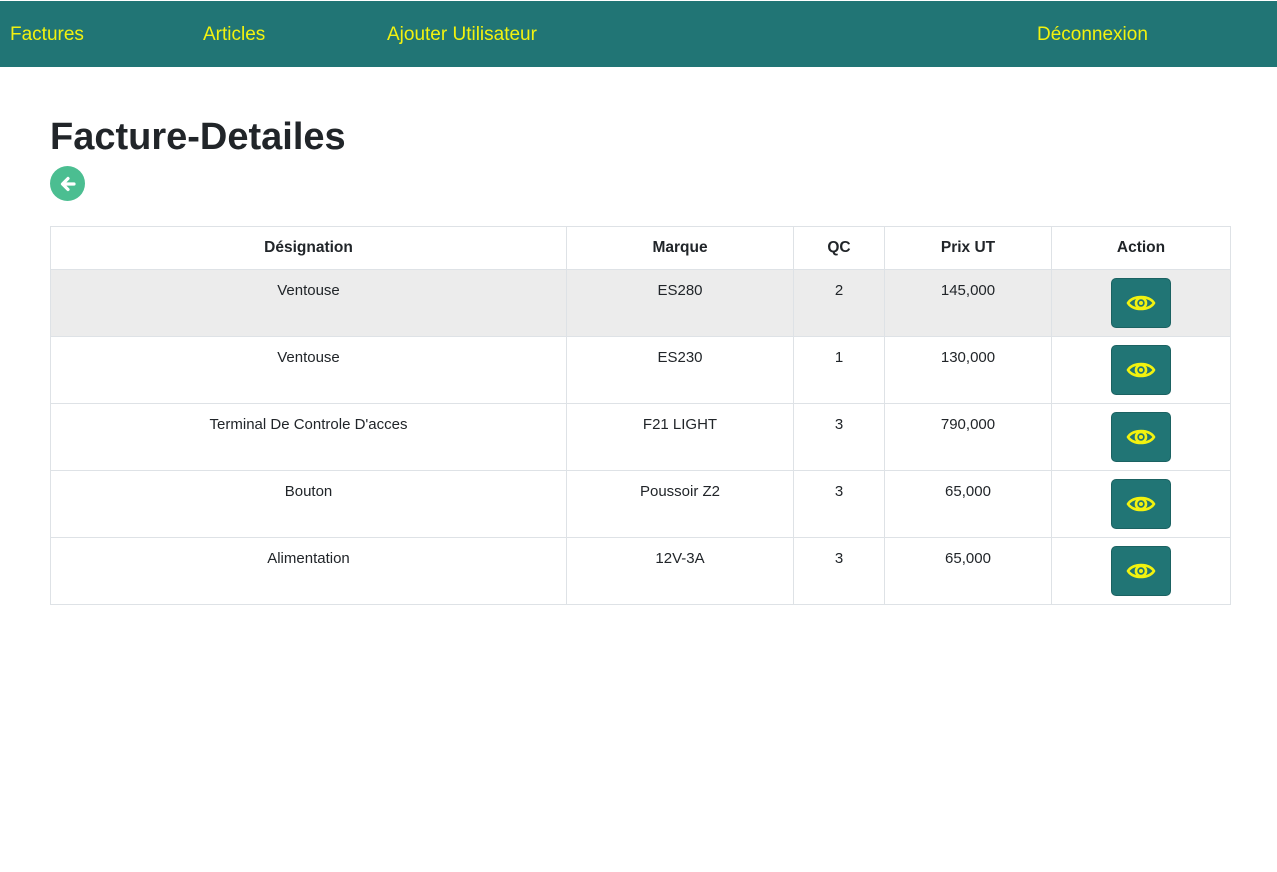 Image resolution: width=1277 pixels, height=872 pixels. Describe the element at coordinates (839, 303) in the screenshot. I see `cell-qc: 2` at that location.